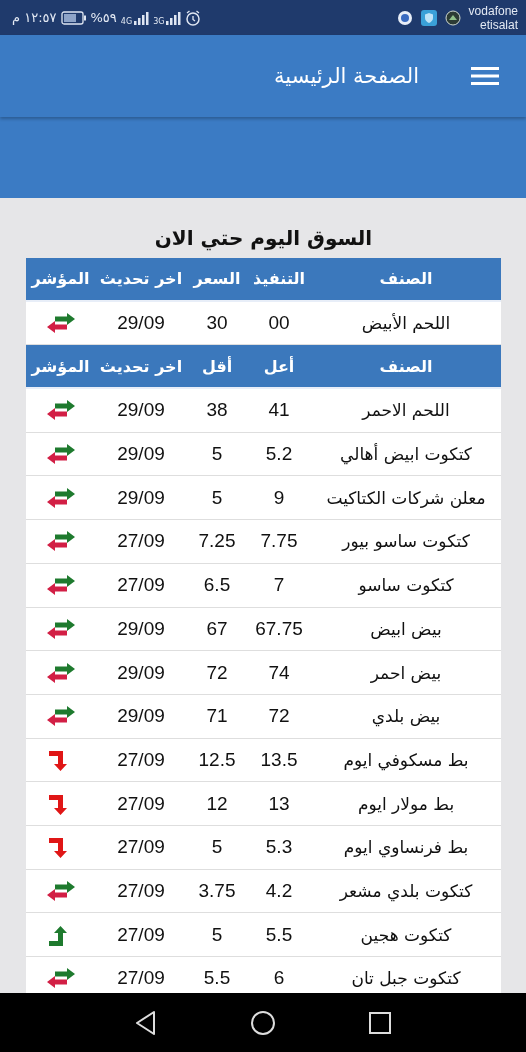  Describe the element at coordinates (428, 17) in the screenshot. I see `shield-icon` at that location.